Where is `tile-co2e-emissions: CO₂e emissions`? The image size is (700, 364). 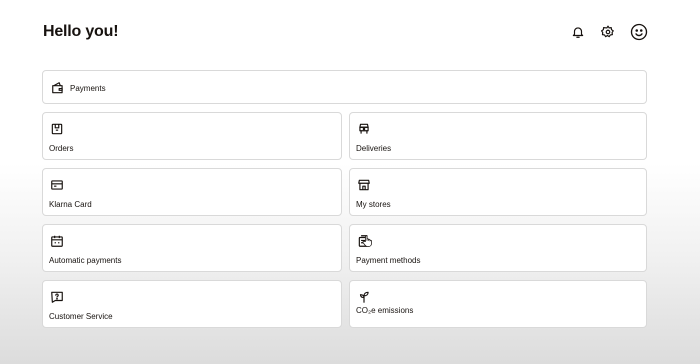 tile-co2e-emissions: CO₂e emissions is located at coordinates (498, 304).